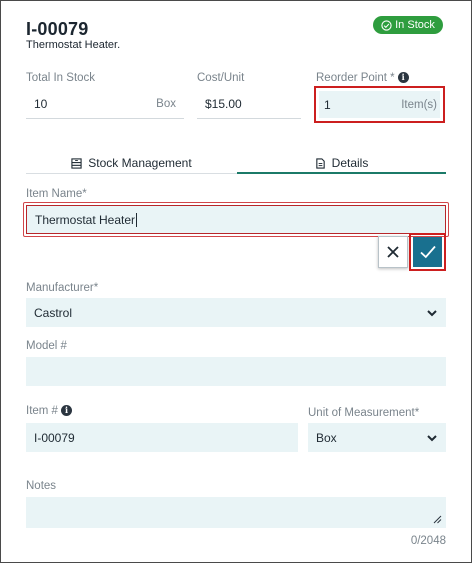  What do you see at coordinates (364, 413) in the screenshot?
I see `unit-of-measurement-label: Unit of Measurement*` at bounding box center [364, 413].